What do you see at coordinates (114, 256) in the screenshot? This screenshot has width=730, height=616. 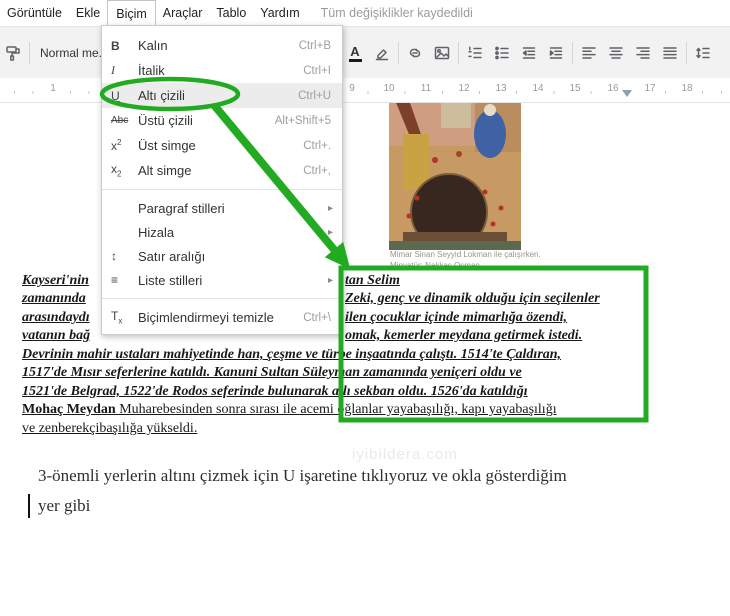 I see `line-spacing-icon: ↕` at bounding box center [114, 256].